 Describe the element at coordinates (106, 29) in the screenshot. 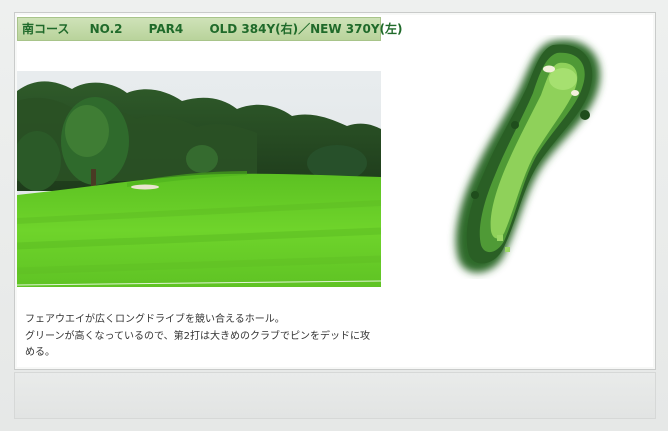

I see `hole-number: NO.2` at that location.